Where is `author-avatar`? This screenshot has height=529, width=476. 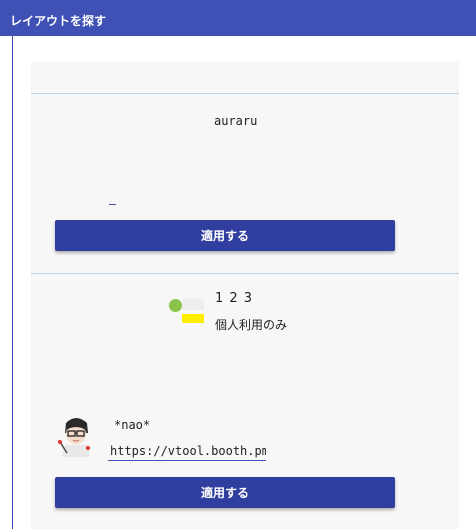
author-avatar is located at coordinates (76, 436).